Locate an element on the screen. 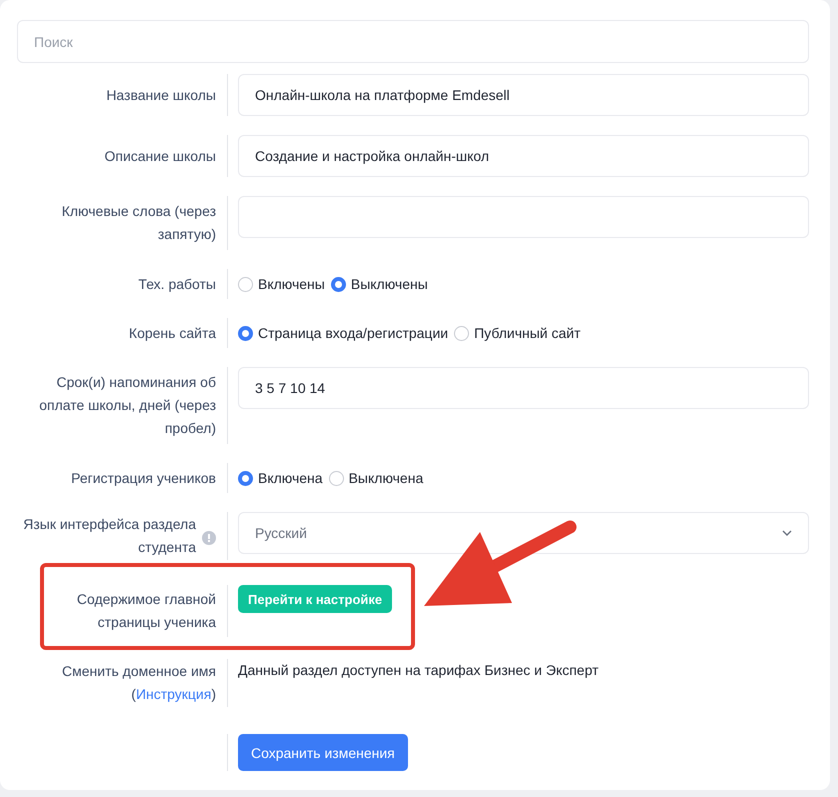 The width and height of the screenshot is (838, 797). language-select: Русский is located at coordinates (523, 533).